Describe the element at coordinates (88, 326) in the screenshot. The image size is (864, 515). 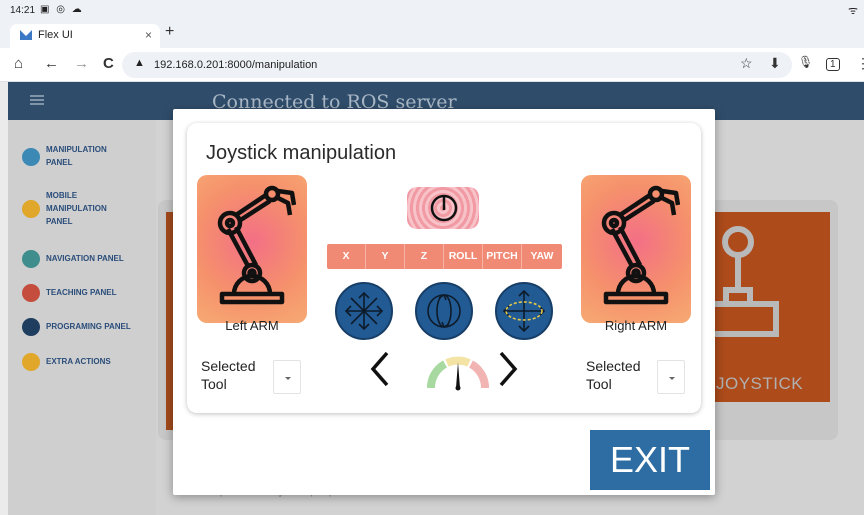
I see `sidebar-item-label: PROGRAMING PANEL` at that location.